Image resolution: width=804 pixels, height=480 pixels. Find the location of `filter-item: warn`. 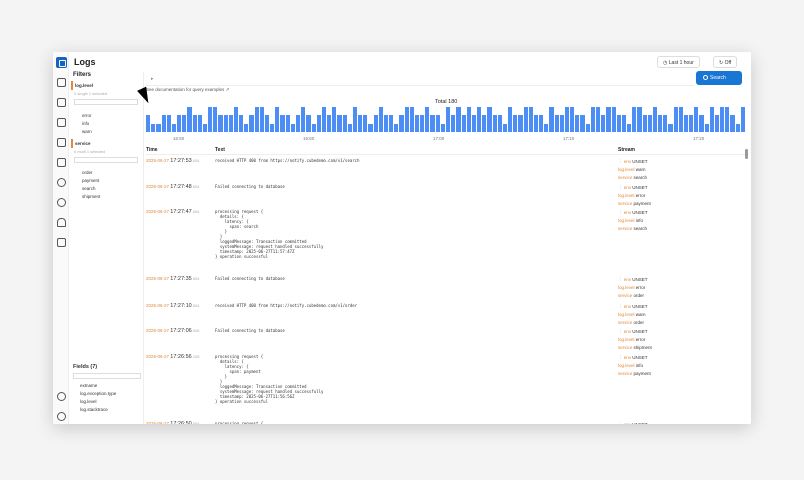

filter-item: warn is located at coordinates (106, 131).